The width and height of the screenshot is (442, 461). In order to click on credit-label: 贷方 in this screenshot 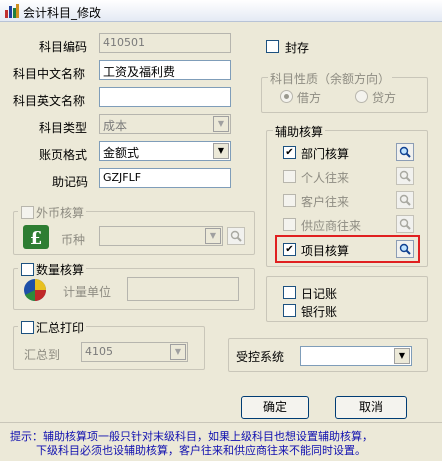, I will do `click(384, 98)`.